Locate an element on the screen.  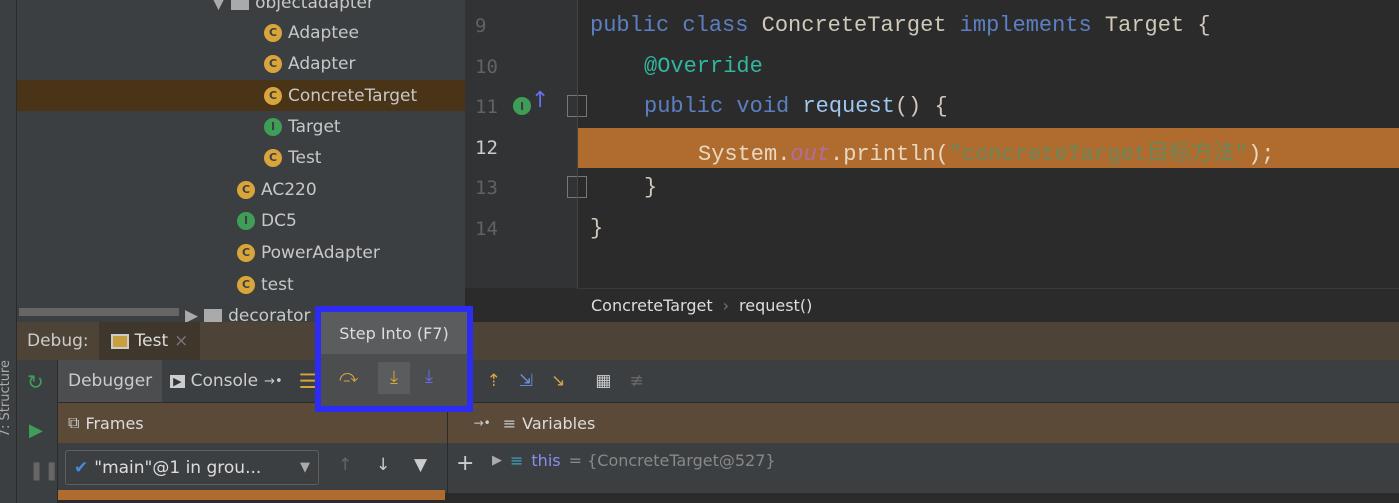
tree-item-dc5: I DC5 is located at coordinates (241, 220).